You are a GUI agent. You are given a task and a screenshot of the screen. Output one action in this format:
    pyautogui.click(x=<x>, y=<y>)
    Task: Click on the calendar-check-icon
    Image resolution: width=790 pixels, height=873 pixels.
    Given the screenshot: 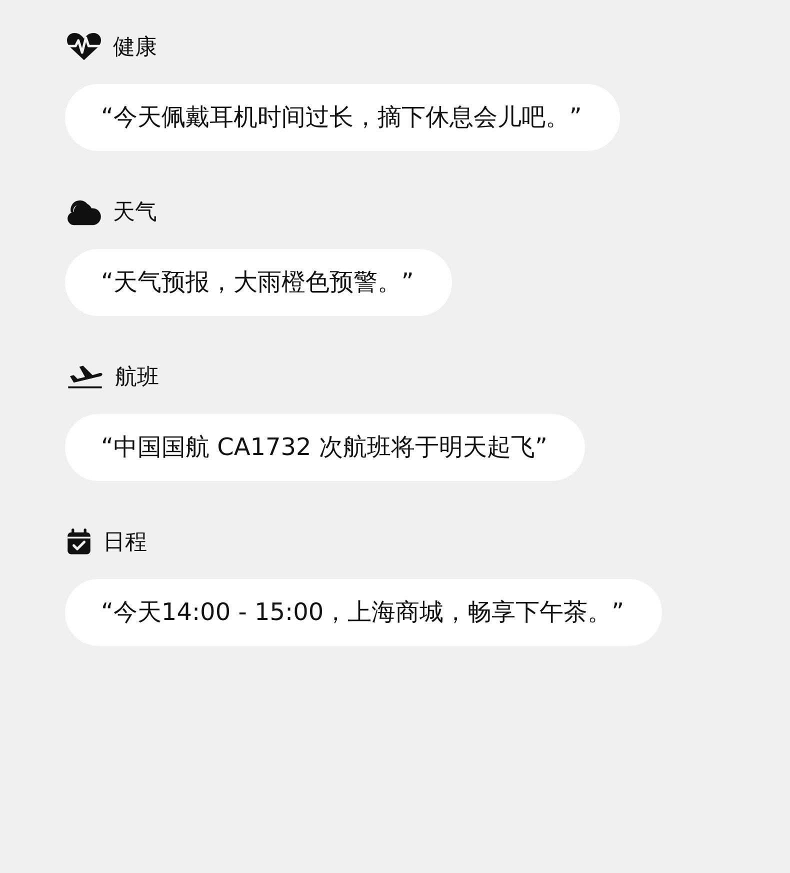 What is the action you would take?
    pyautogui.click(x=79, y=542)
    